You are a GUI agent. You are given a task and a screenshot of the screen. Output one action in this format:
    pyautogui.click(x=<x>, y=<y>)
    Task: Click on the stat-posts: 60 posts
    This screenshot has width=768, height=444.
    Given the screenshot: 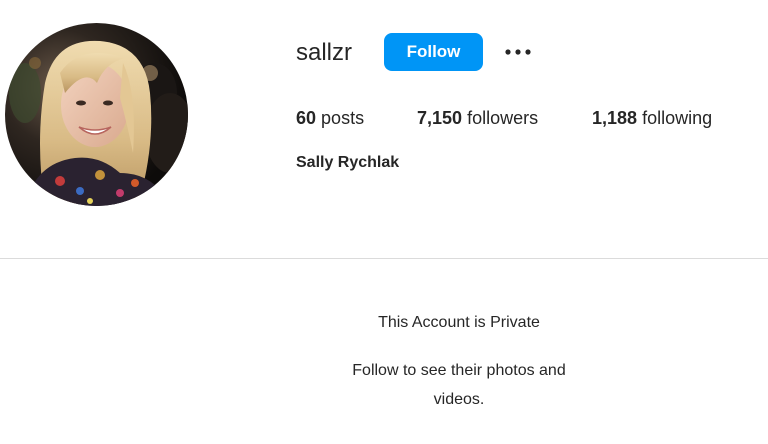 What is the action you would take?
    pyautogui.click(x=330, y=118)
    